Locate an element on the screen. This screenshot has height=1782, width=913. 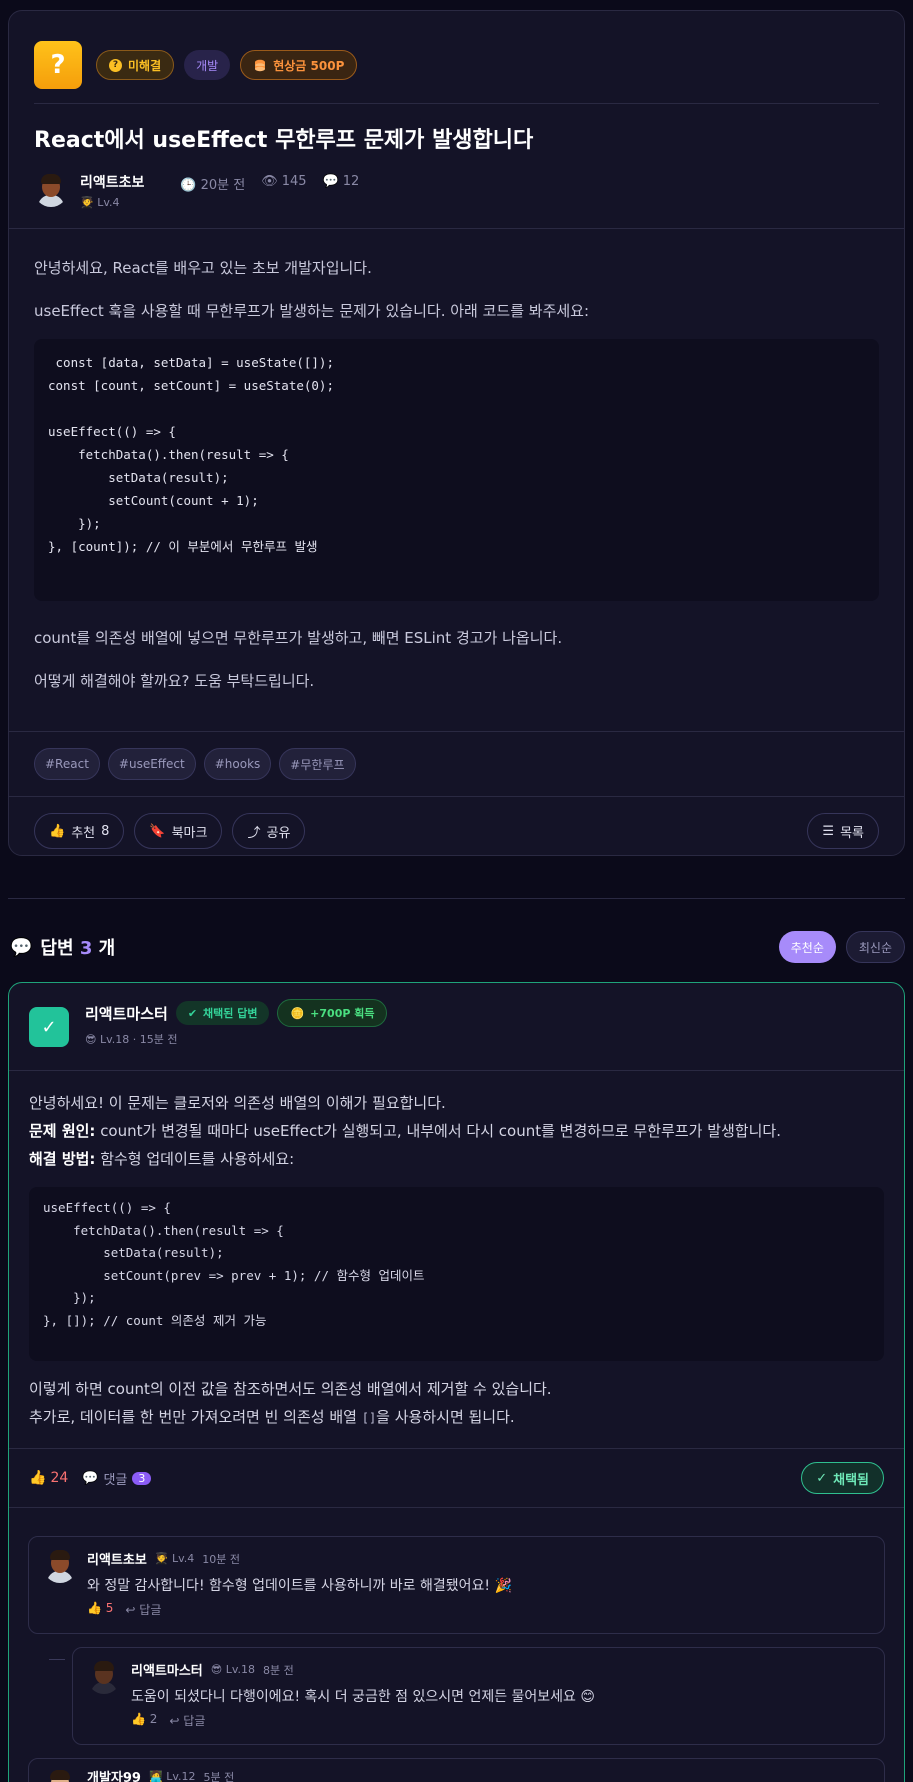
answer-author-name: 리액트마스터 is located at coordinates (126, 1013).